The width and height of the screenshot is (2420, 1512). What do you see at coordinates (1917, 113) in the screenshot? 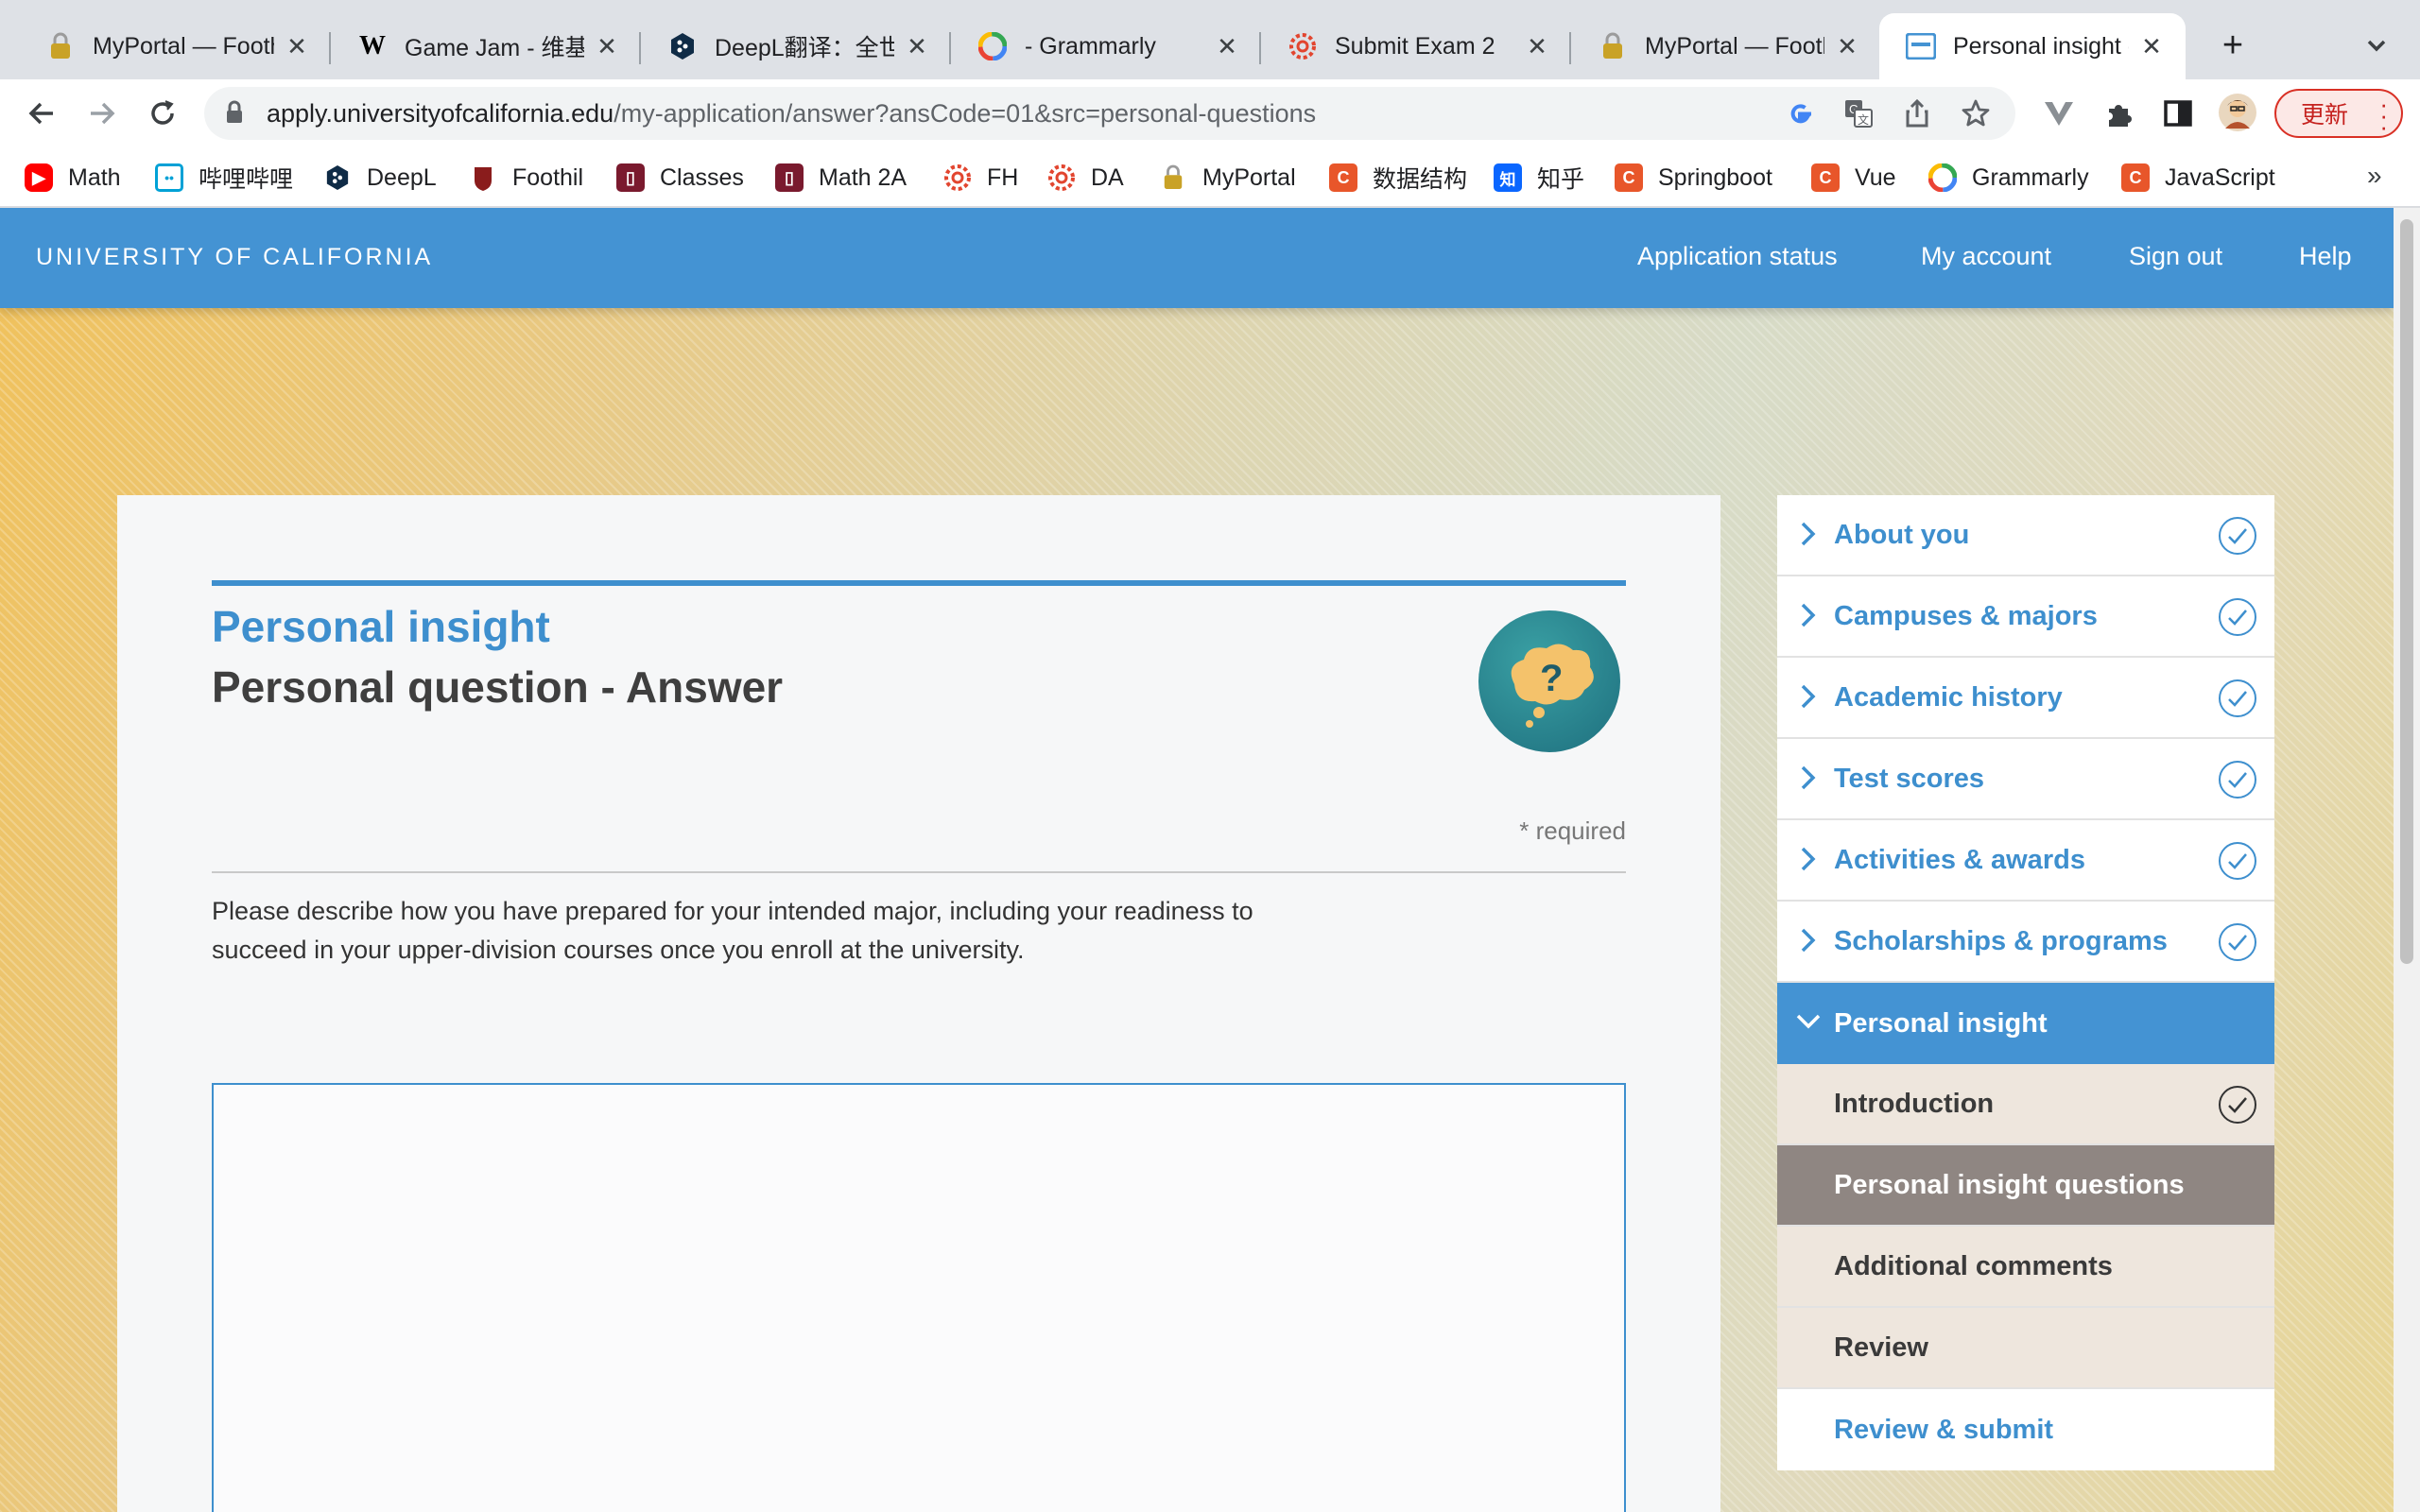
I see `share-icon` at bounding box center [1917, 113].